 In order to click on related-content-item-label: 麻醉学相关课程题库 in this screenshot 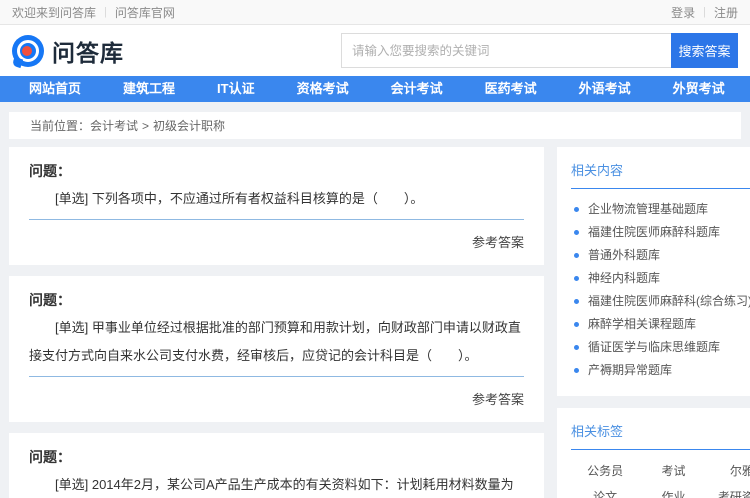, I will do `click(642, 324)`.